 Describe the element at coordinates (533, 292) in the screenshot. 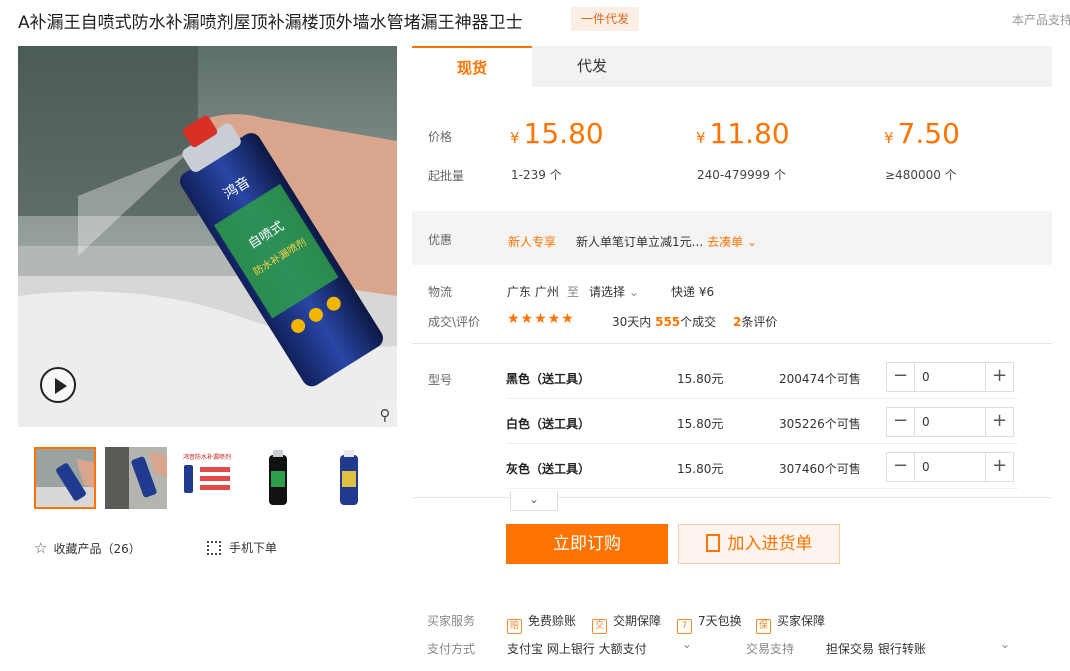

I see `ship-from: 广东 广州` at that location.